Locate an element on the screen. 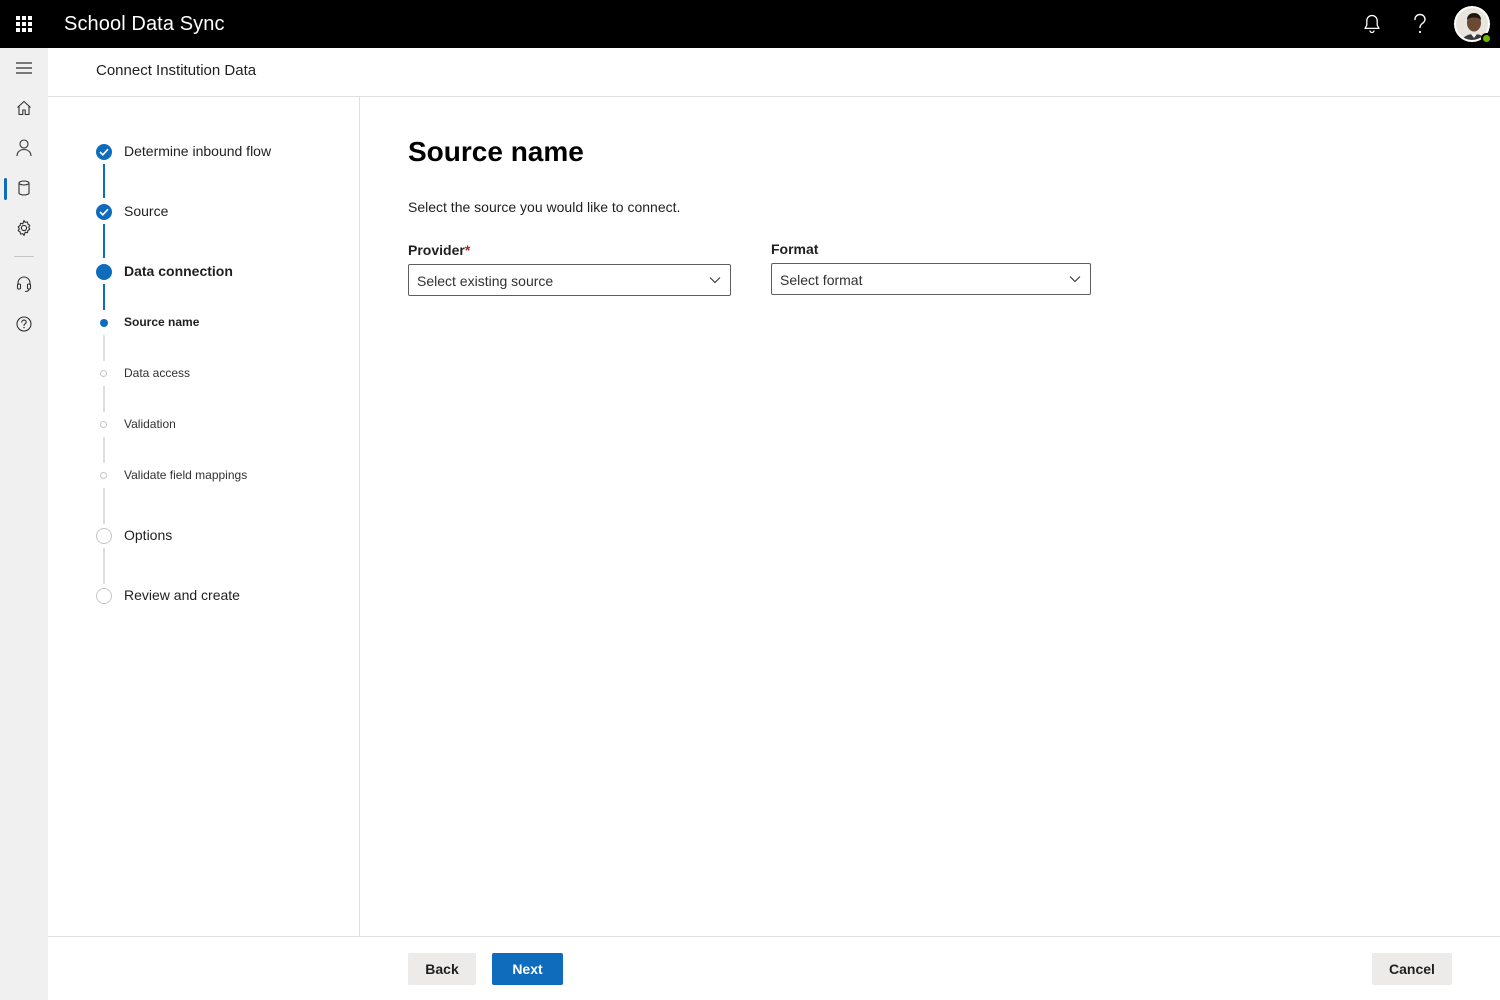 This screenshot has width=1500, height=1000. left-nav-rail is located at coordinates (24, 524).